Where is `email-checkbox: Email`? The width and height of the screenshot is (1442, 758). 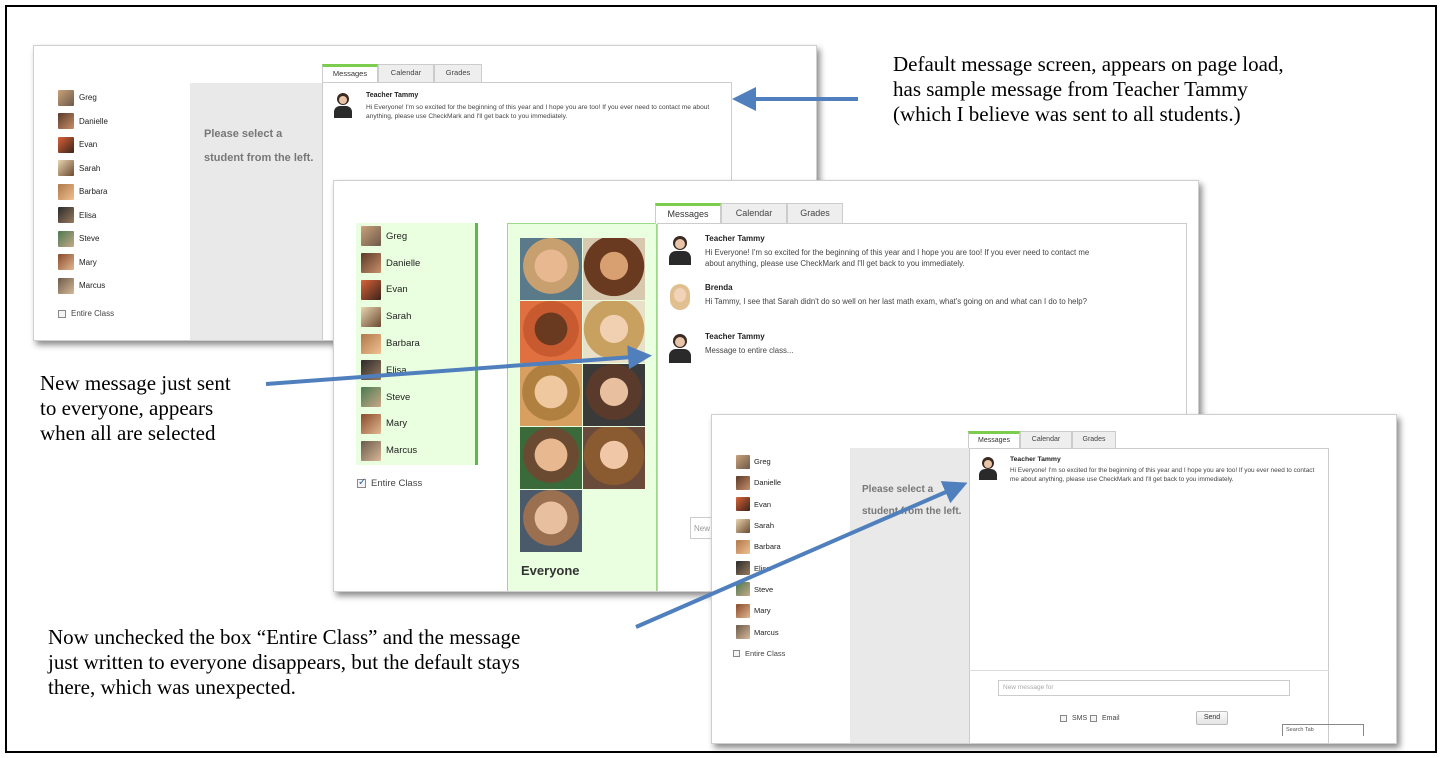 email-checkbox: Email is located at coordinates (1105, 718).